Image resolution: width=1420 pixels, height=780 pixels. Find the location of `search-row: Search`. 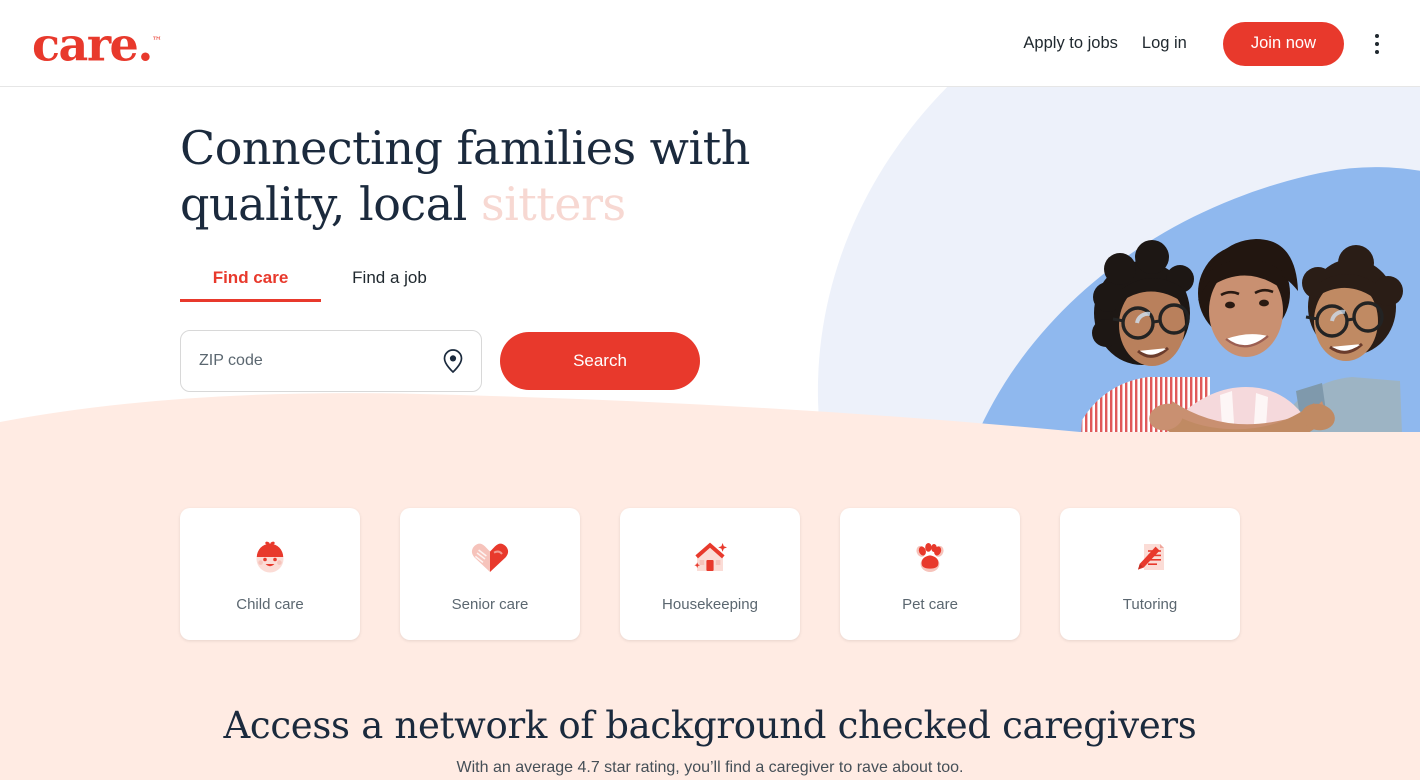

search-row: Search is located at coordinates (540, 361).